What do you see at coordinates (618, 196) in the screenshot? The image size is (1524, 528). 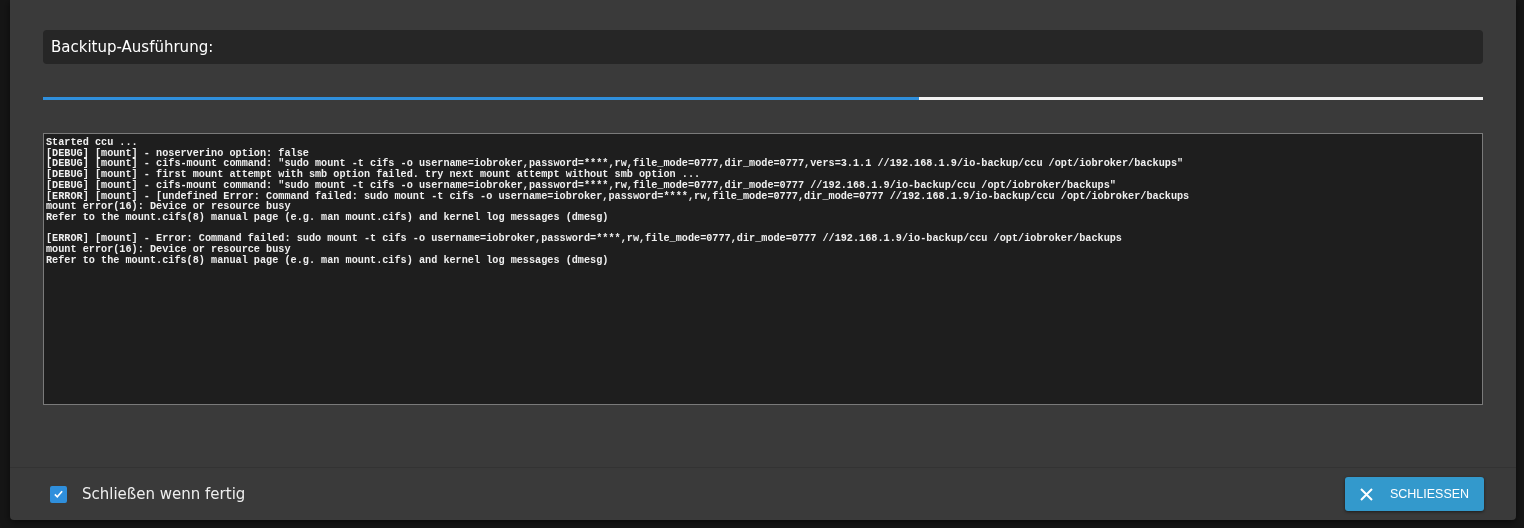 I see `log-line: [ERROR] [mount] - [undefined Error: Command failed: sudo mount -t cifs -o username=iobroker,password=****,rw,file_mode=0777,dir_mode=0777 //192.168.1.9/io-backup/ccu /opt/iobroker/backups` at bounding box center [618, 196].